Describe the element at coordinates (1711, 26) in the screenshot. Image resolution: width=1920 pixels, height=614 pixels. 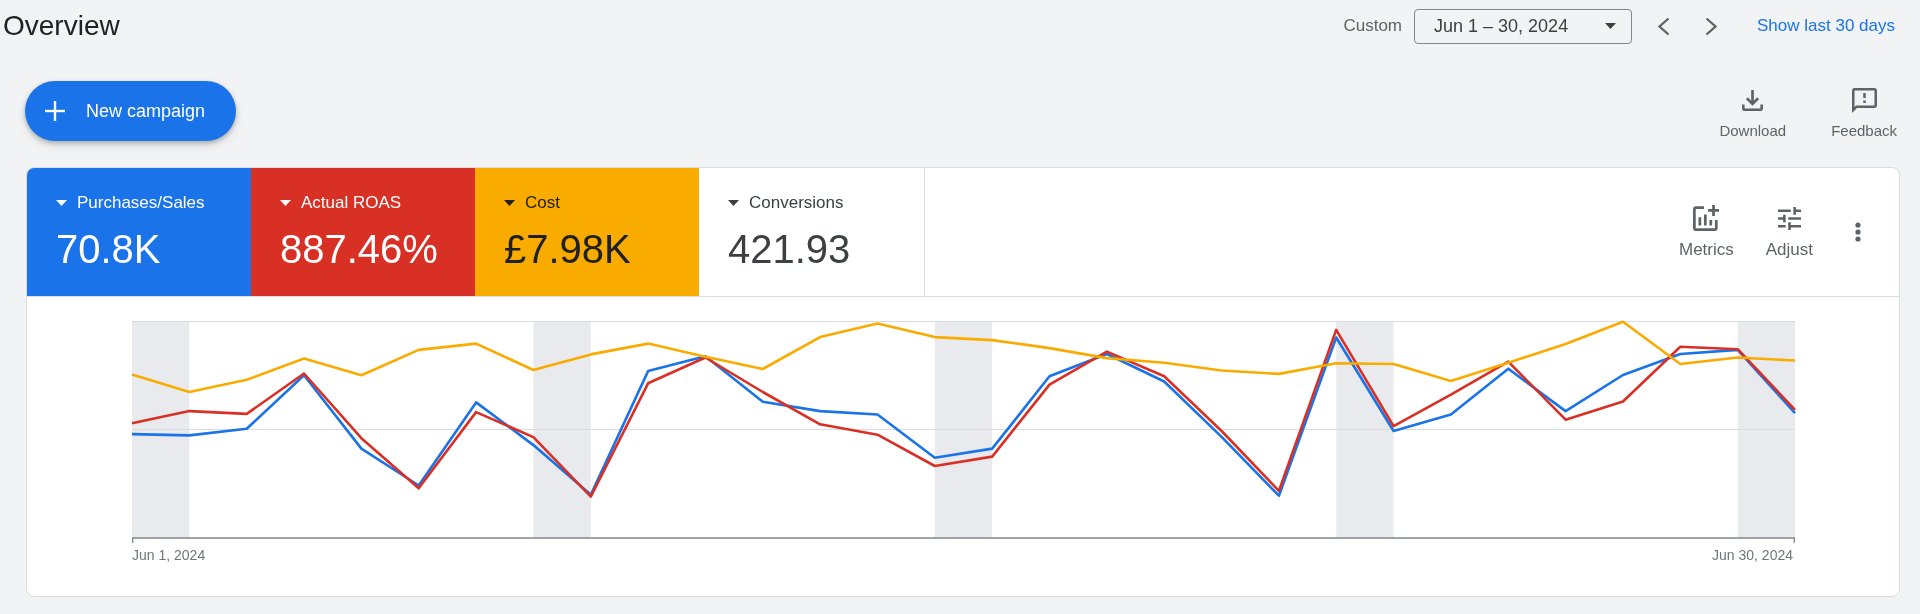
I see `chevron-right-icon` at that location.